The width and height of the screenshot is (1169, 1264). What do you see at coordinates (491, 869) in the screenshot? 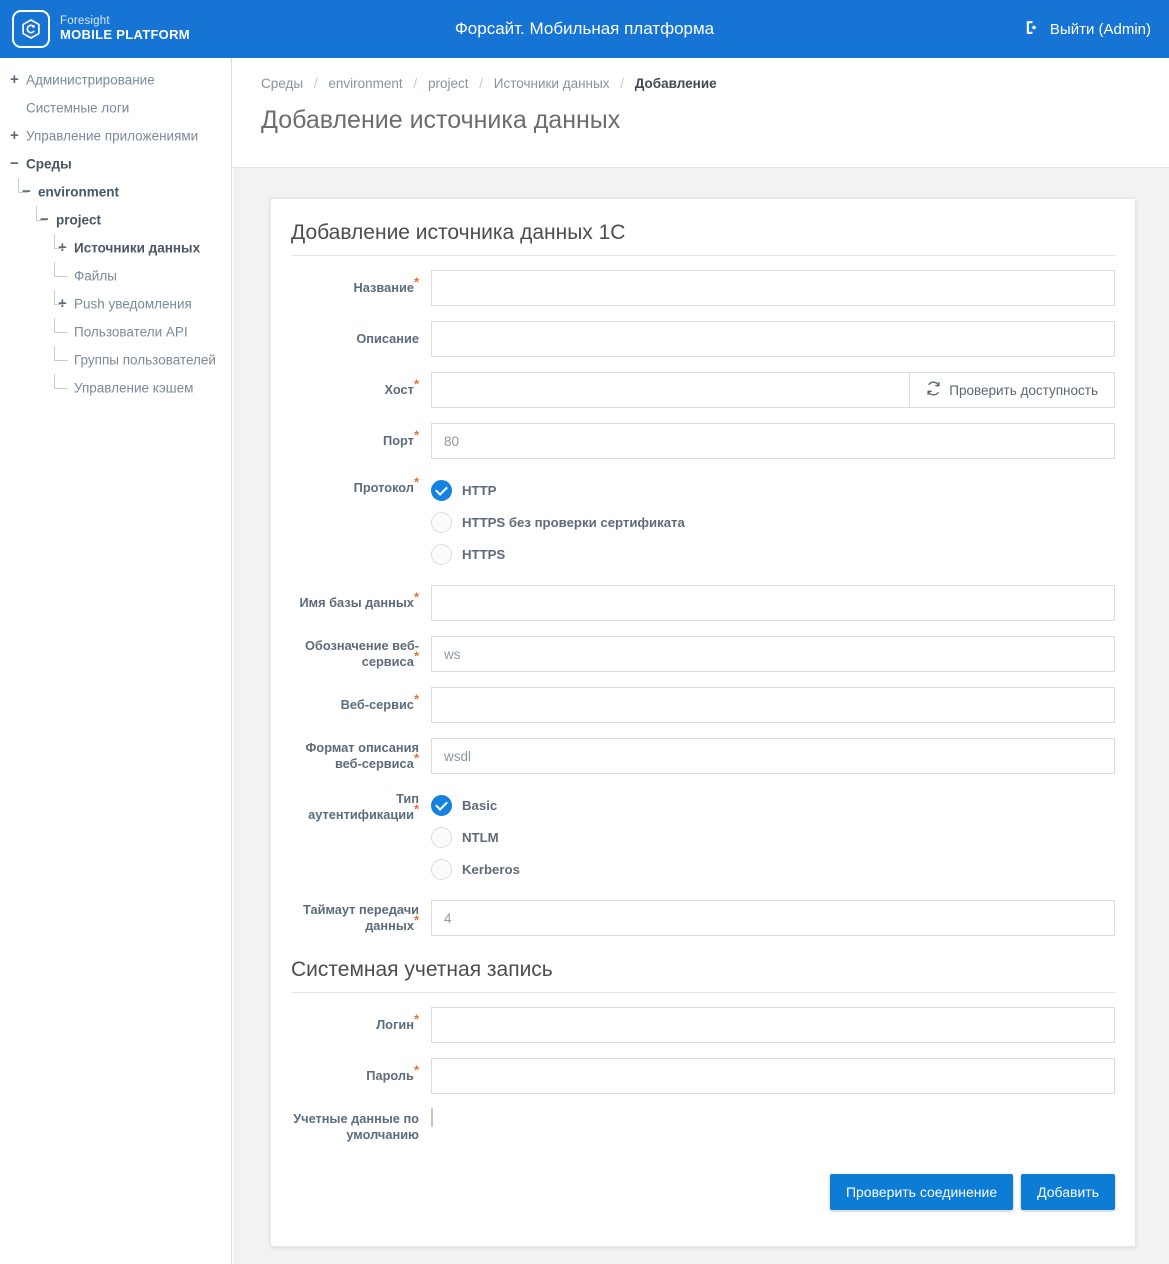
I see `radio-label: Kerberos` at bounding box center [491, 869].